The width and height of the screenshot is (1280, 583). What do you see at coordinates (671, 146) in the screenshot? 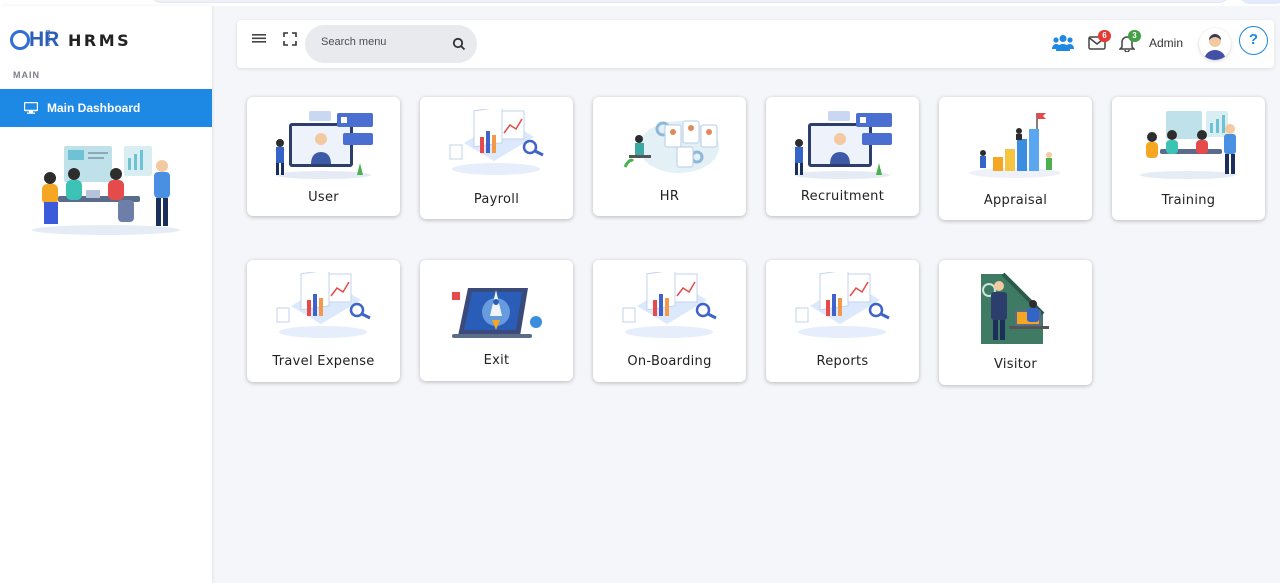
I see `hr-module-icon` at bounding box center [671, 146].